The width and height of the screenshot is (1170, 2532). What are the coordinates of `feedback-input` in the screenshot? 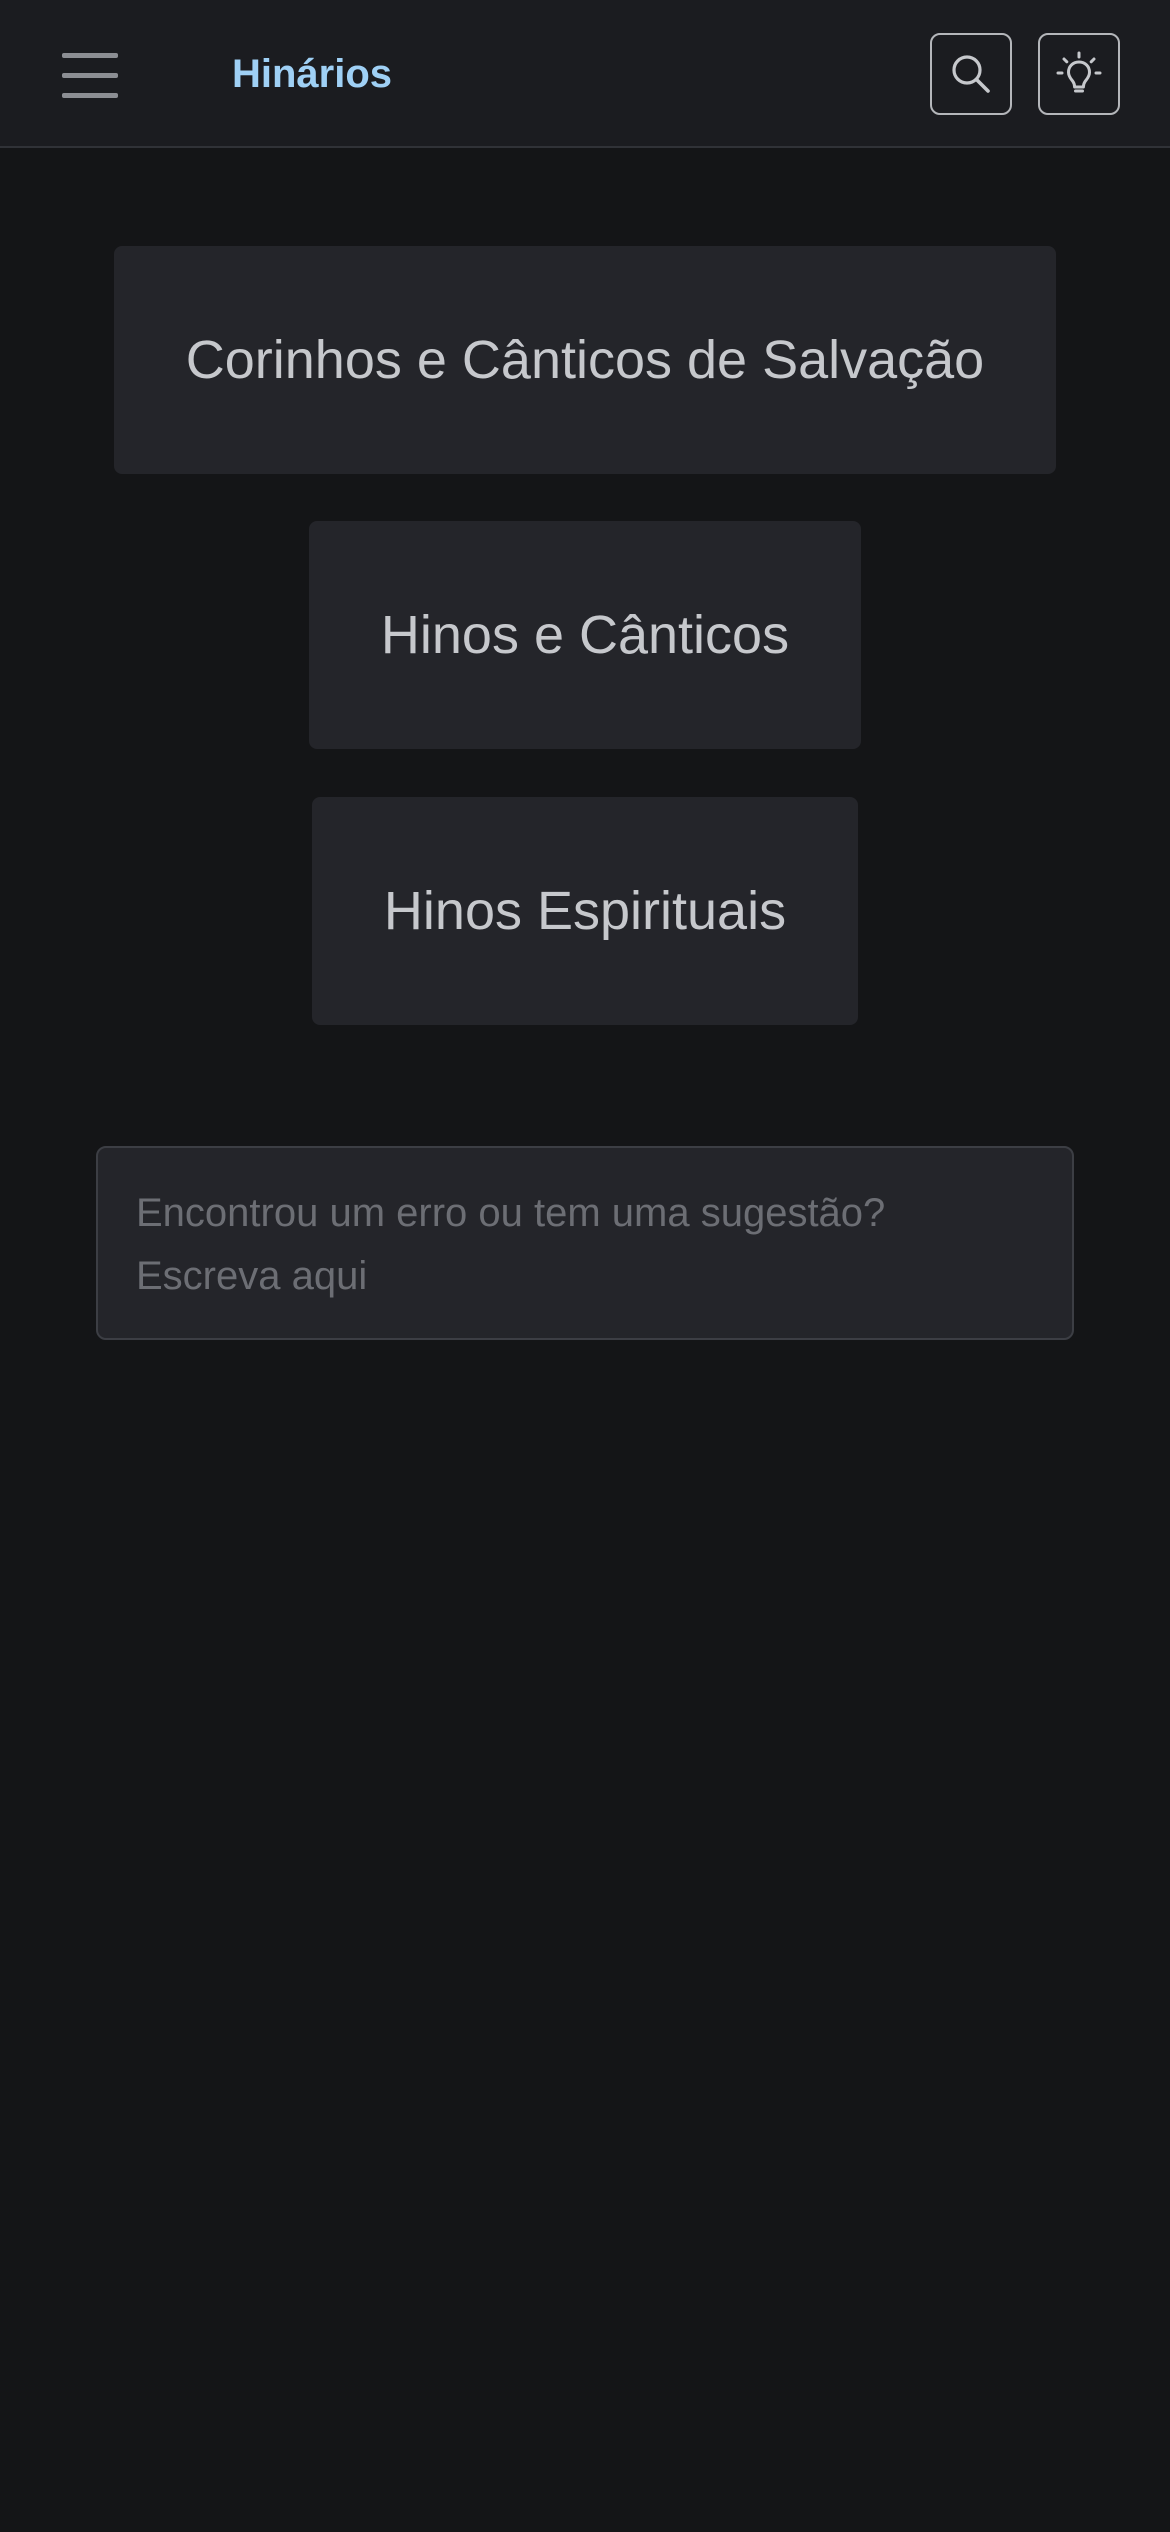 It's located at (585, 1243).